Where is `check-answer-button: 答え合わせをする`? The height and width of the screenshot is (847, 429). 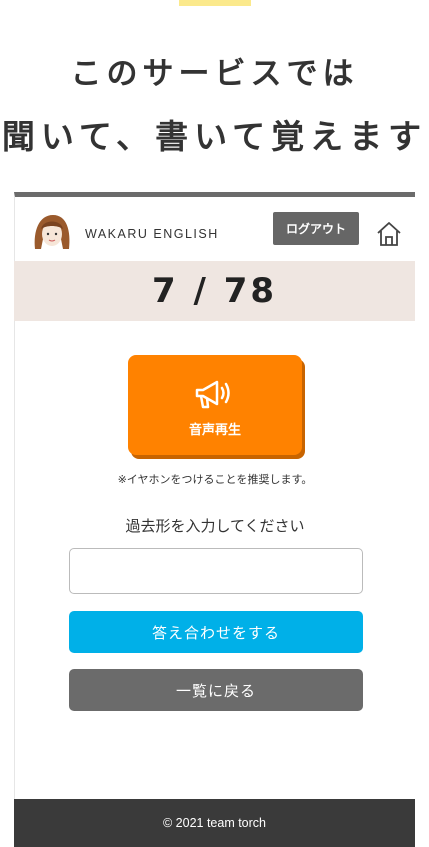
check-answer-button: 答え合わせをする is located at coordinates (216, 632).